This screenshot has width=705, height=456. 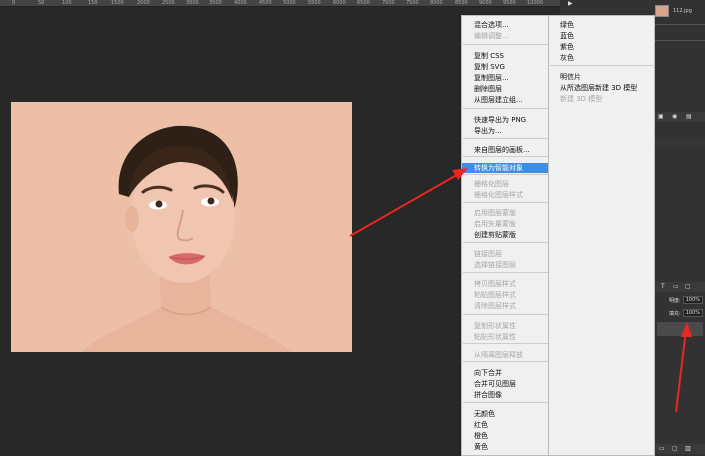 I want to click on context-menu-item: 复制形状属性, so click(x=495, y=326).